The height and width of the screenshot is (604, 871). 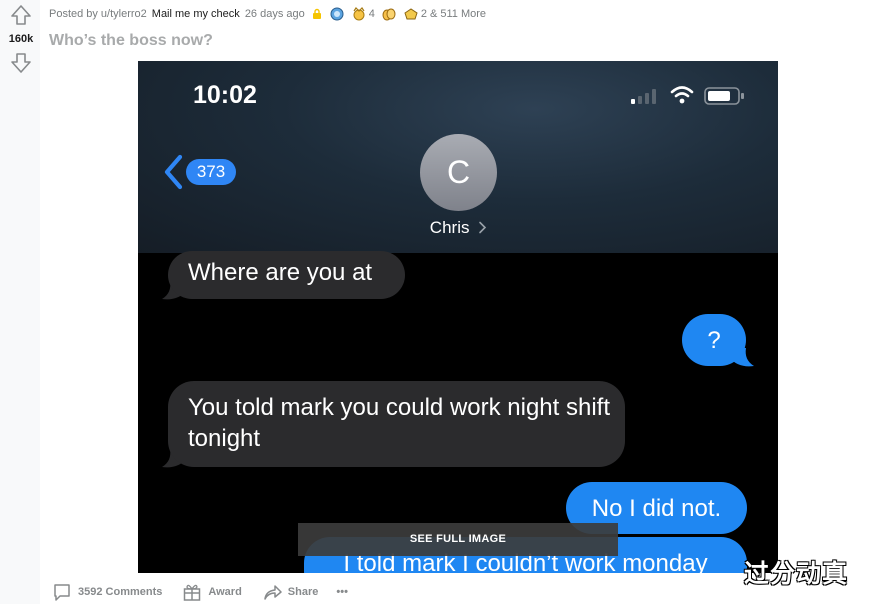 What do you see at coordinates (62, 592) in the screenshot?
I see `comment-icon` at bounding box center [62, 592].